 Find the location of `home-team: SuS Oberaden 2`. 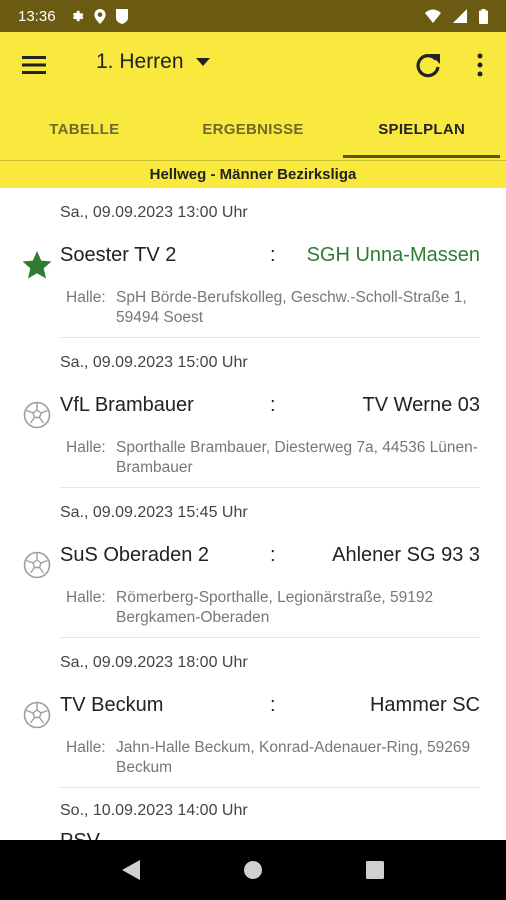

home-team: SuS Oberaden 2 is located at coordinates (134, 555).